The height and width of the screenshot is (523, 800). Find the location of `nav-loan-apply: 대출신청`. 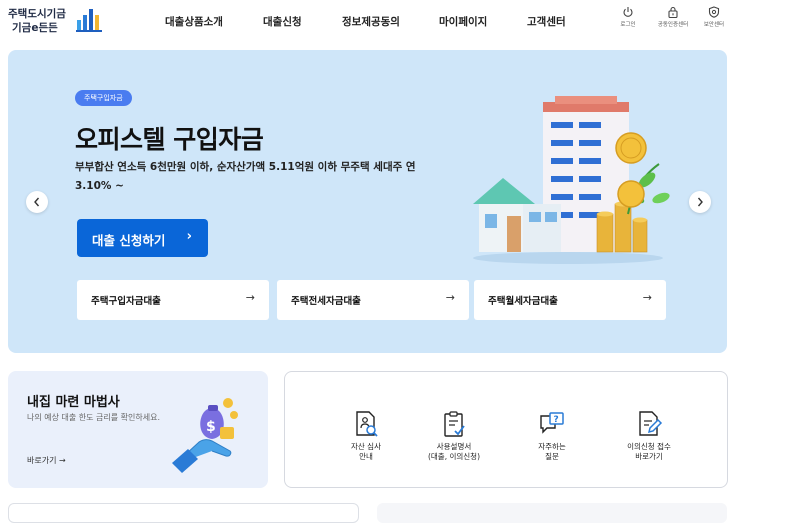

nav-loan-apply: 대출신청 is located at coordinates (282, 21).